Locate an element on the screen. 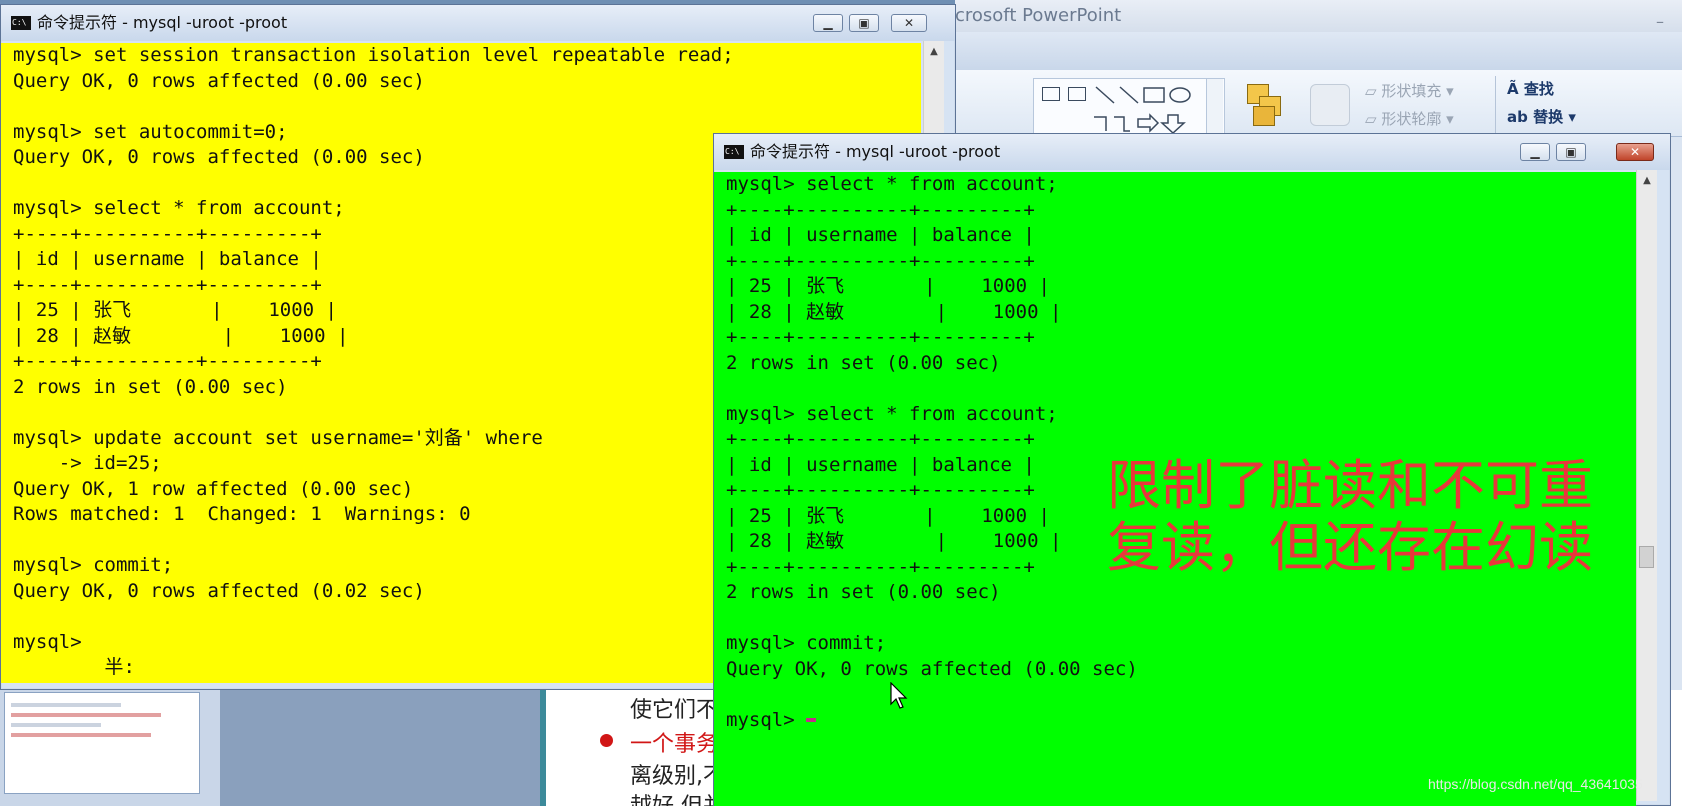 Image resolution: width=1682 pixels, height=806 pixels. annotation-text: 限制了脏读和不可重 复读，但还存在幻读 is located at coordinates (1350, 517).